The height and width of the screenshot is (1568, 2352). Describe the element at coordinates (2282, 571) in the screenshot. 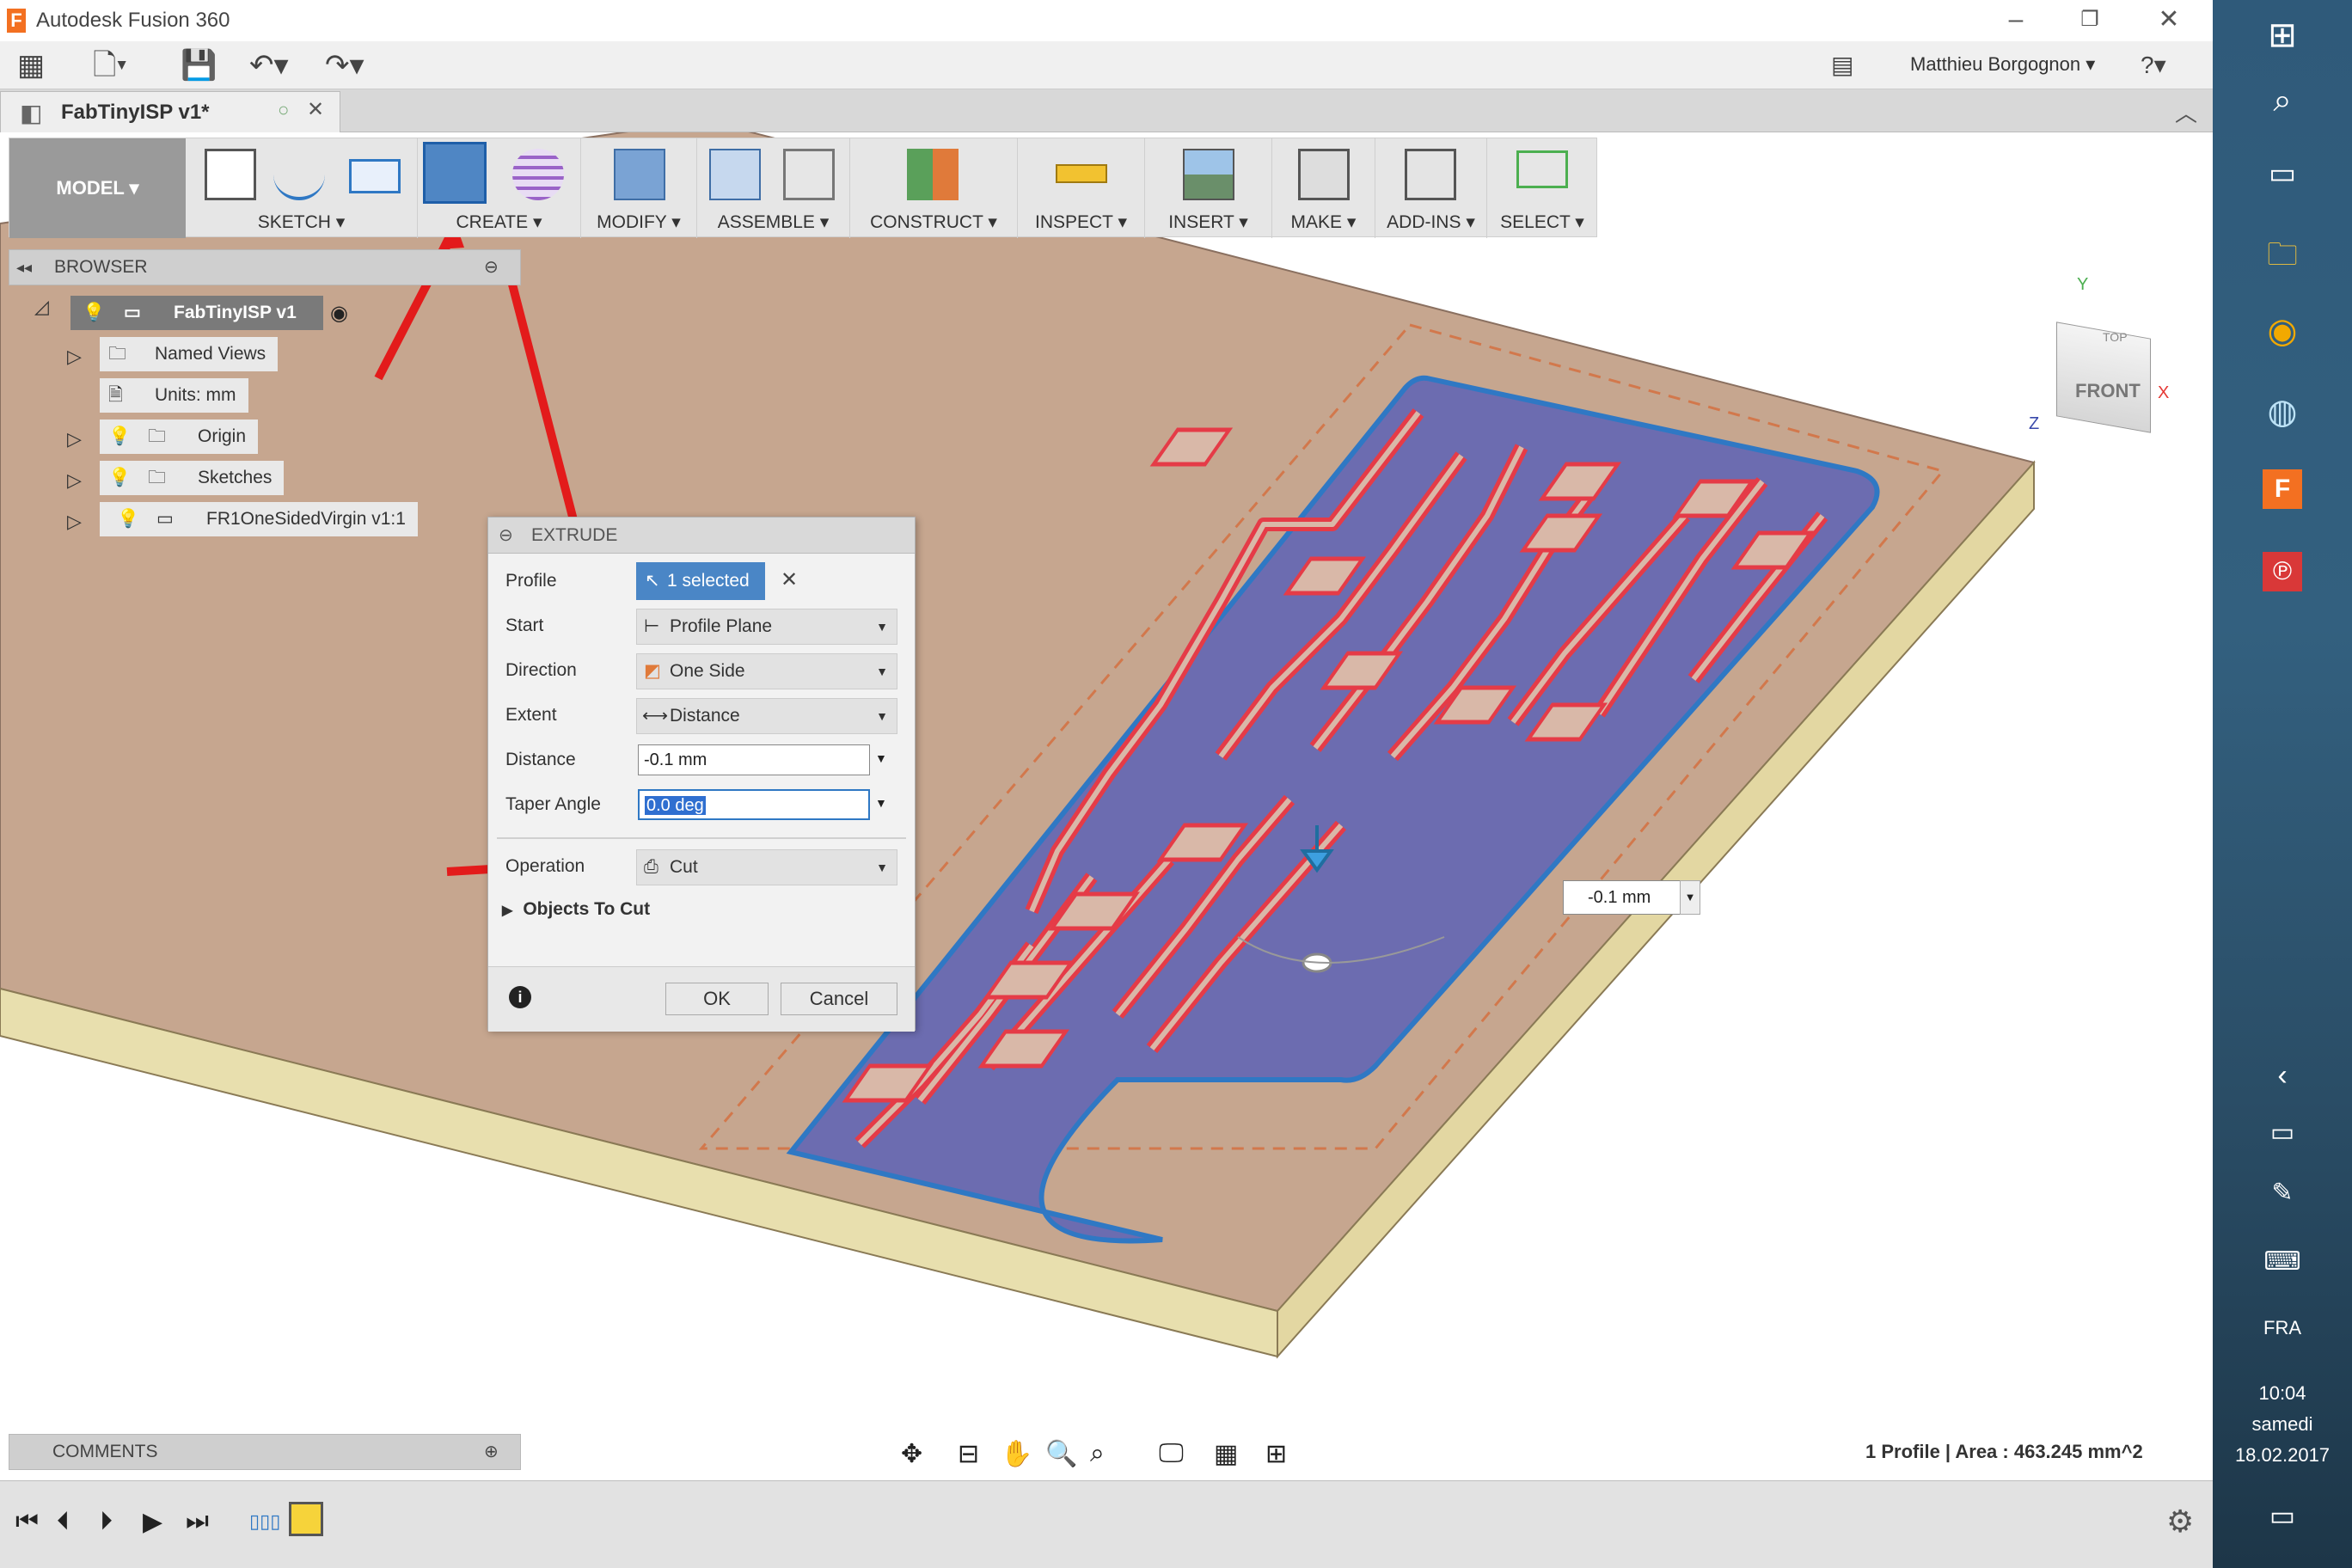

I see `presenter-app-icon: ℗` at that location.